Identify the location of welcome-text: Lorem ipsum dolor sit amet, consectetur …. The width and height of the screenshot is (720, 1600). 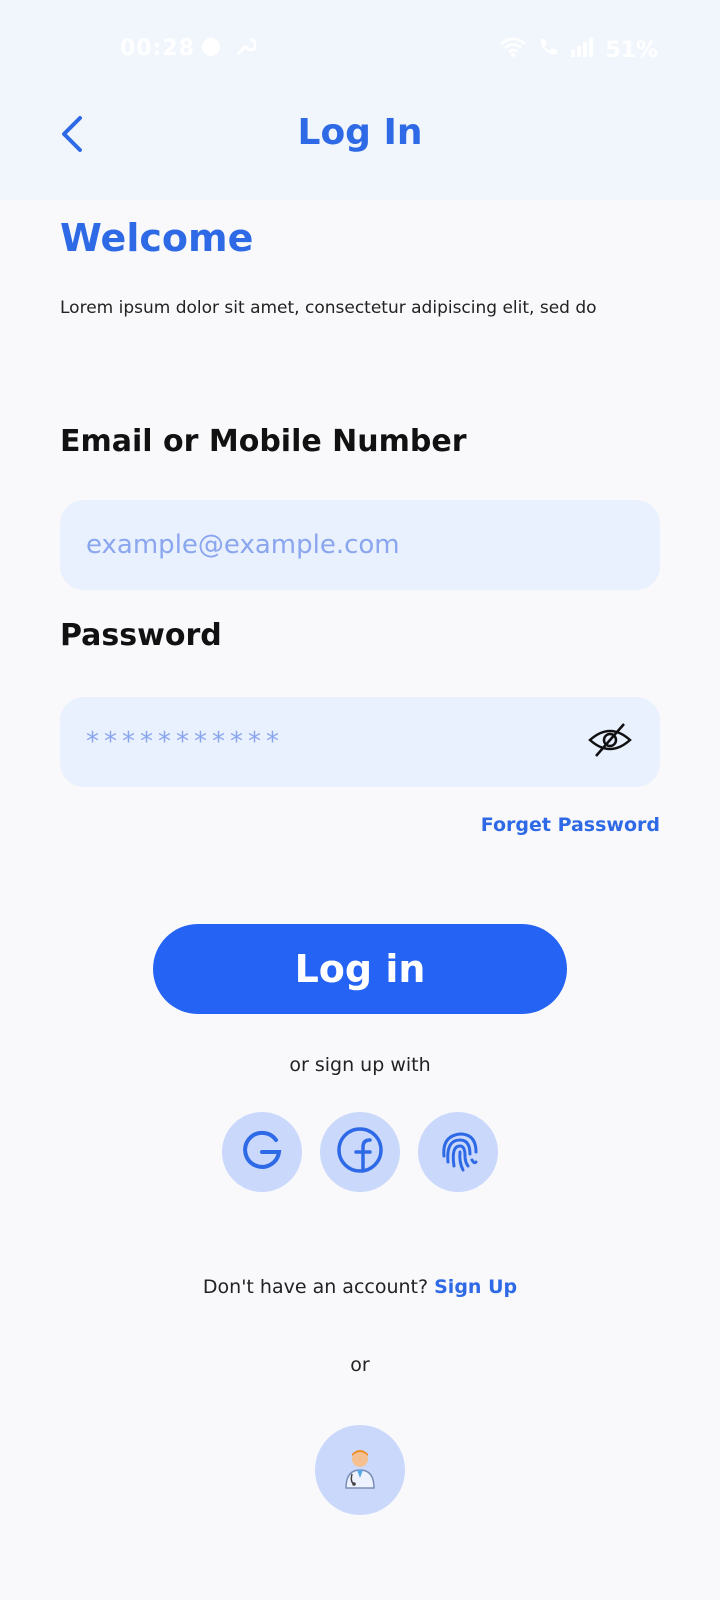
(328, 308).